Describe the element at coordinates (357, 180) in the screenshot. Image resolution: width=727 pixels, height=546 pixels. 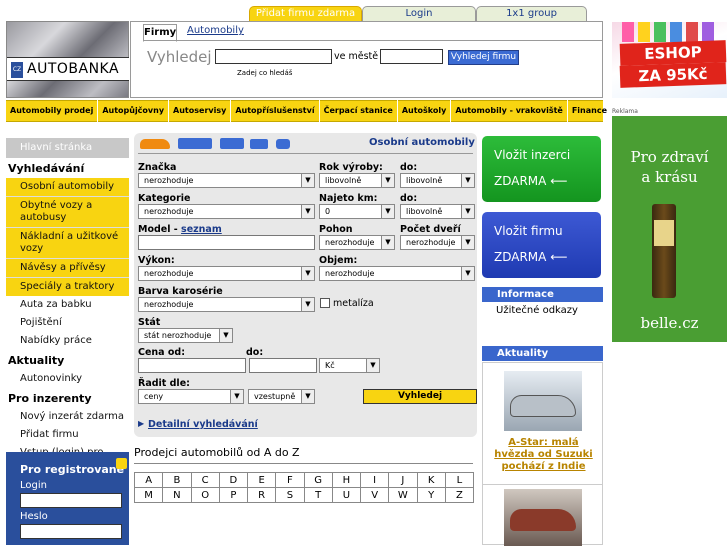
I see `year-from-select: libovolně ▼` at that location.